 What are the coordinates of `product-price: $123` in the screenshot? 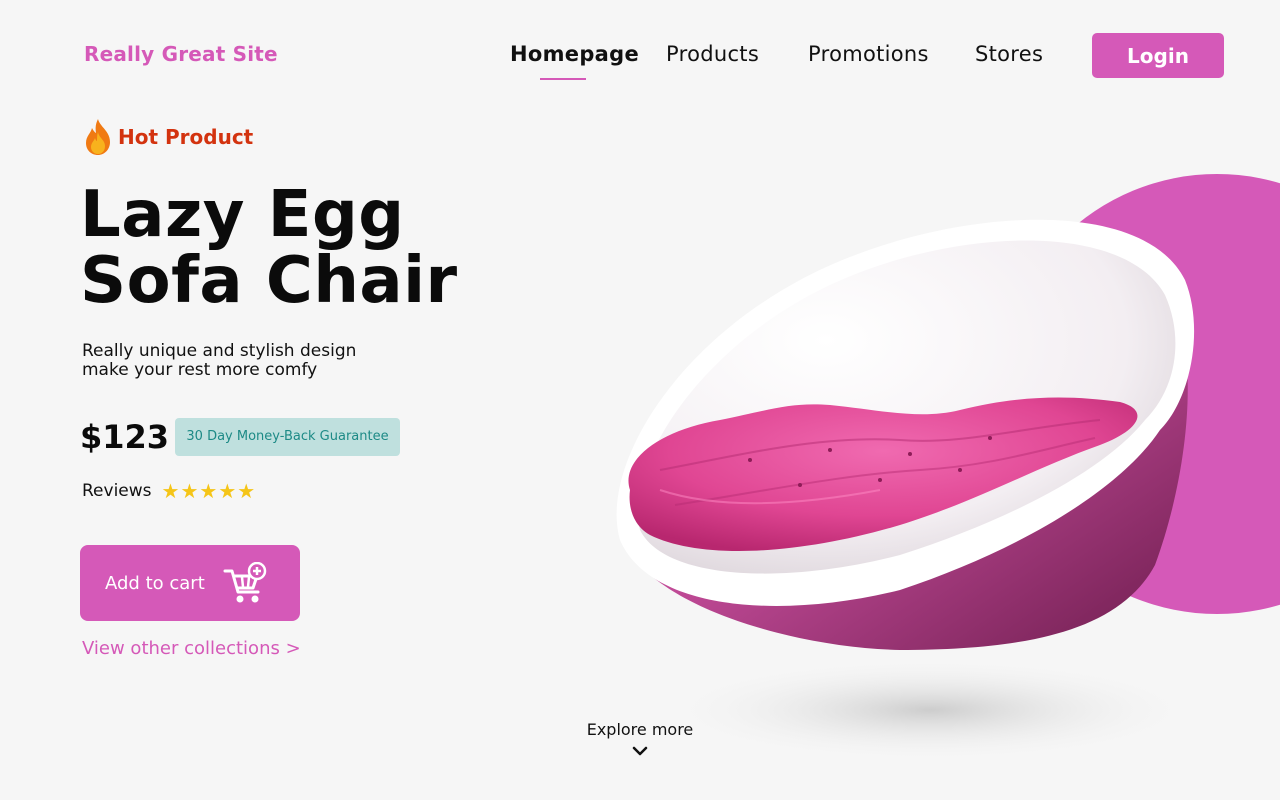 It's located at (125, 437).